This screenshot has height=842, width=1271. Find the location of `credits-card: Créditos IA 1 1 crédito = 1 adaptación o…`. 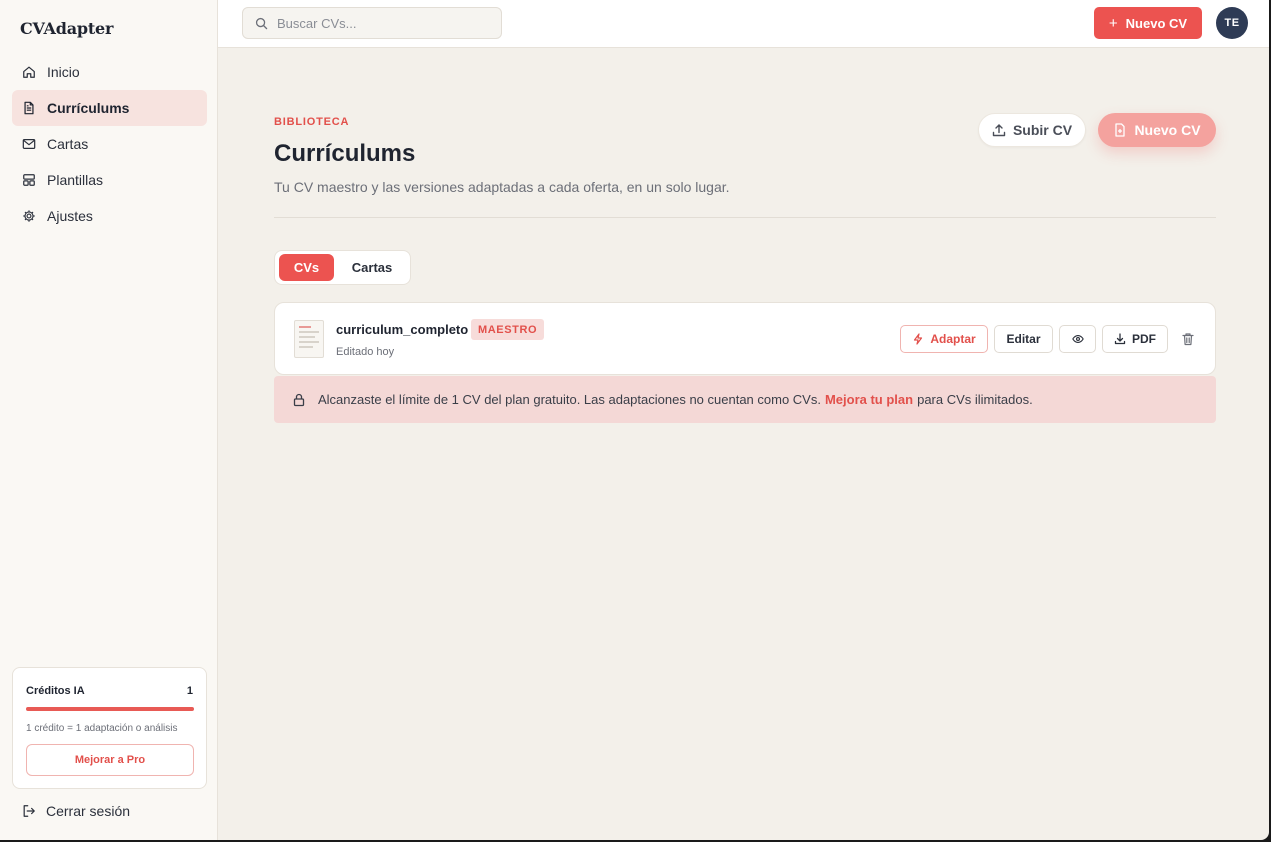

credits-card: Créditos IA 1 1 crédito = 1 adaptación o… is located at coordinates (109, 728).